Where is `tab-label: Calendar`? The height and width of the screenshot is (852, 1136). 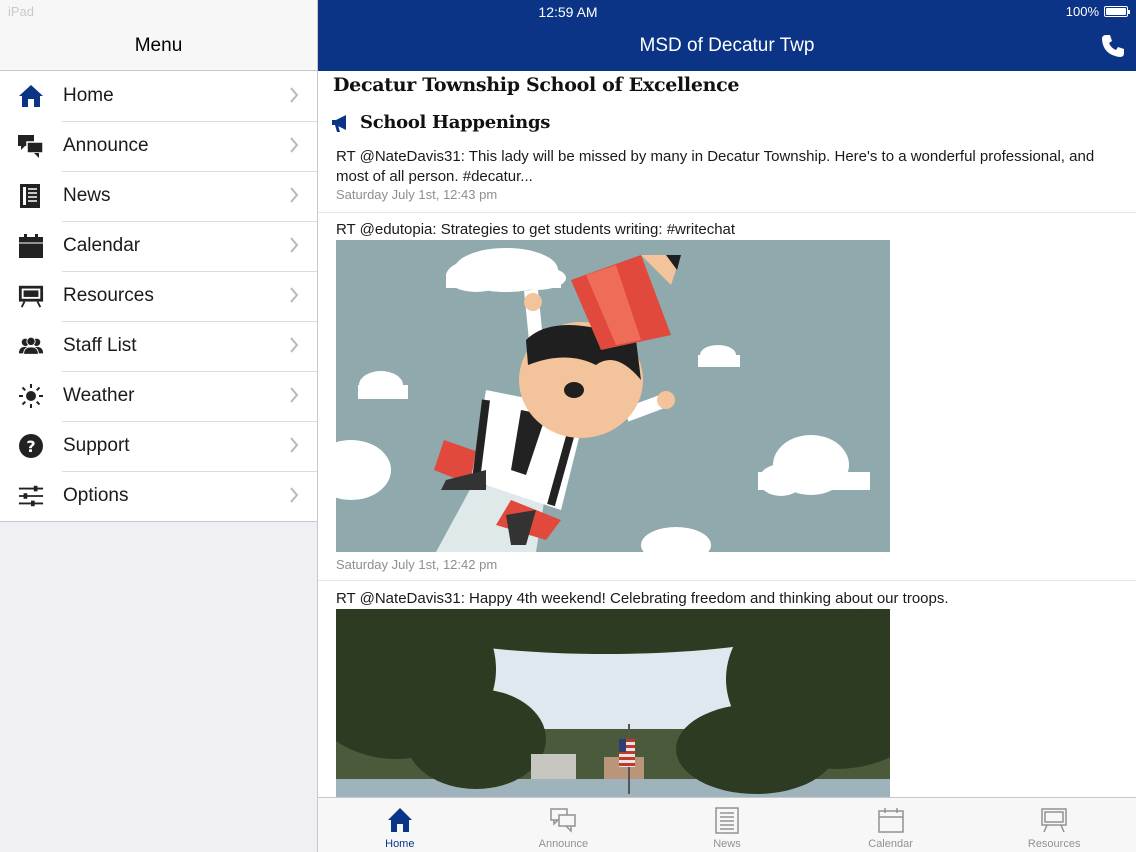 tab-label: Calendar is located at coordinates (890, 844).